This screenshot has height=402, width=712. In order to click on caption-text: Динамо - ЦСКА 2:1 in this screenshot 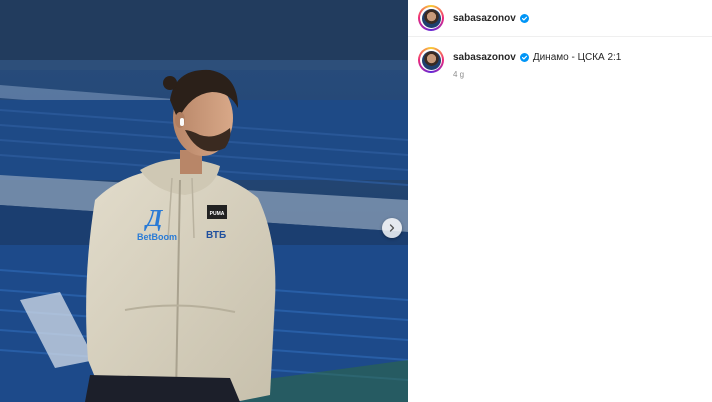, I will do `click(577, 57)`.